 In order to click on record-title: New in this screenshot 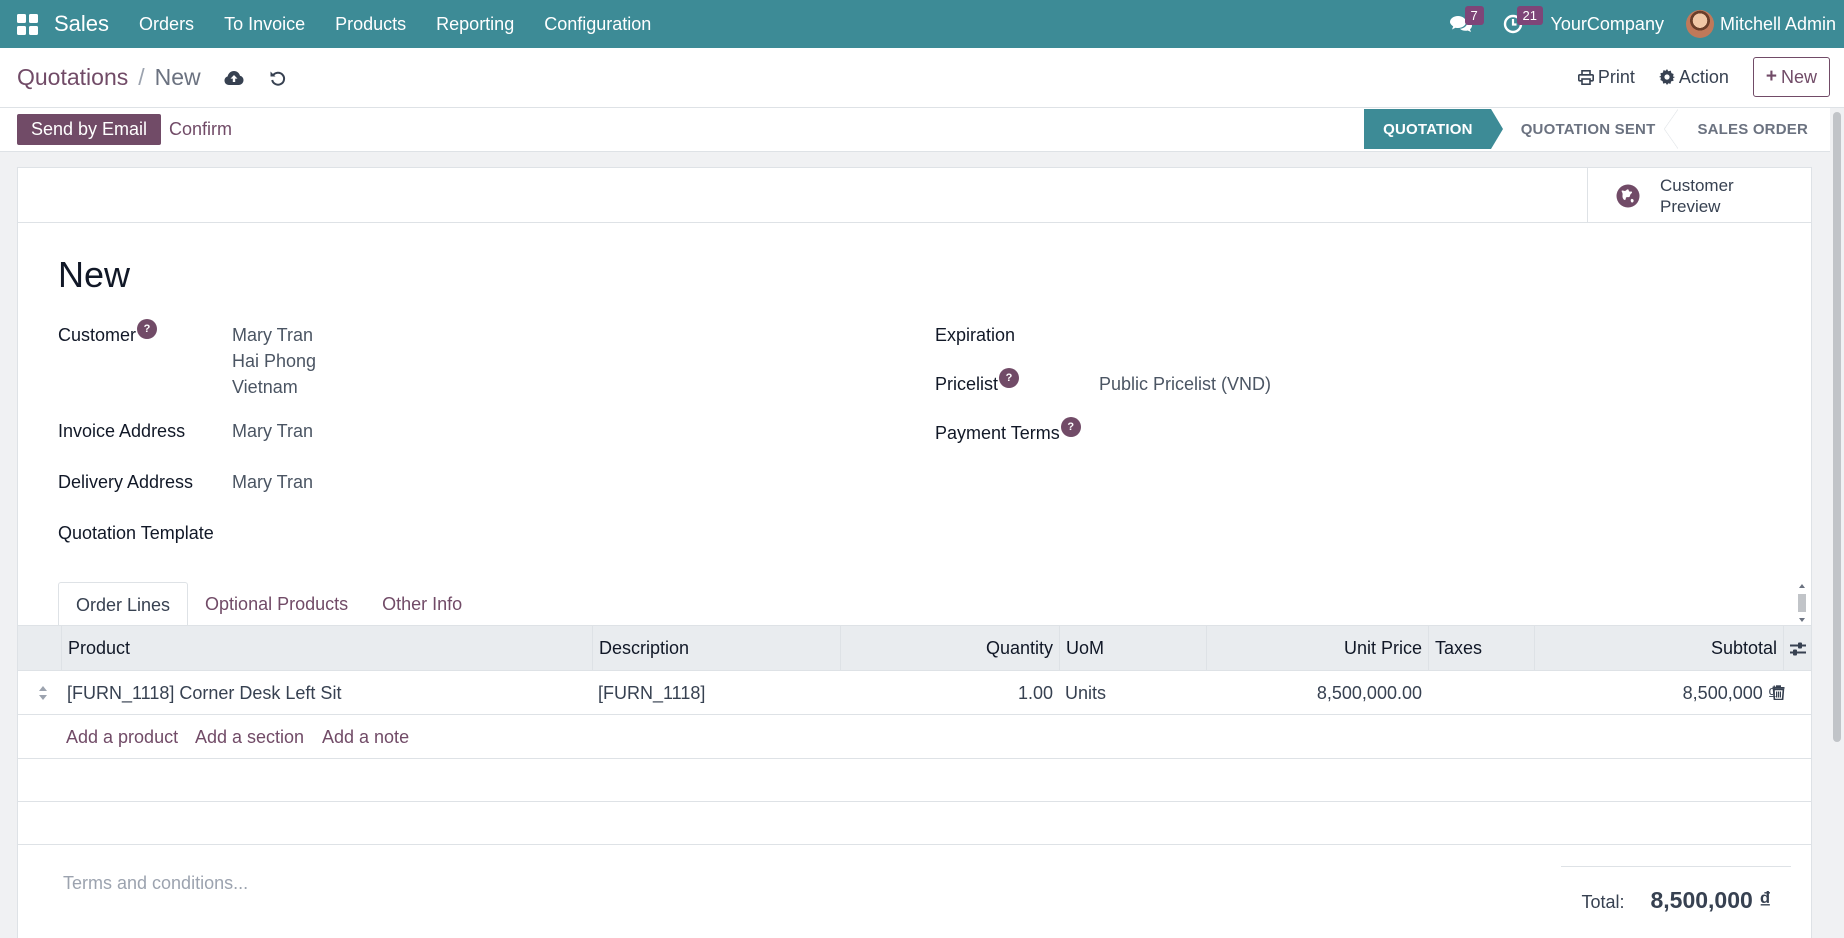, I will do `click(94, 274)`.